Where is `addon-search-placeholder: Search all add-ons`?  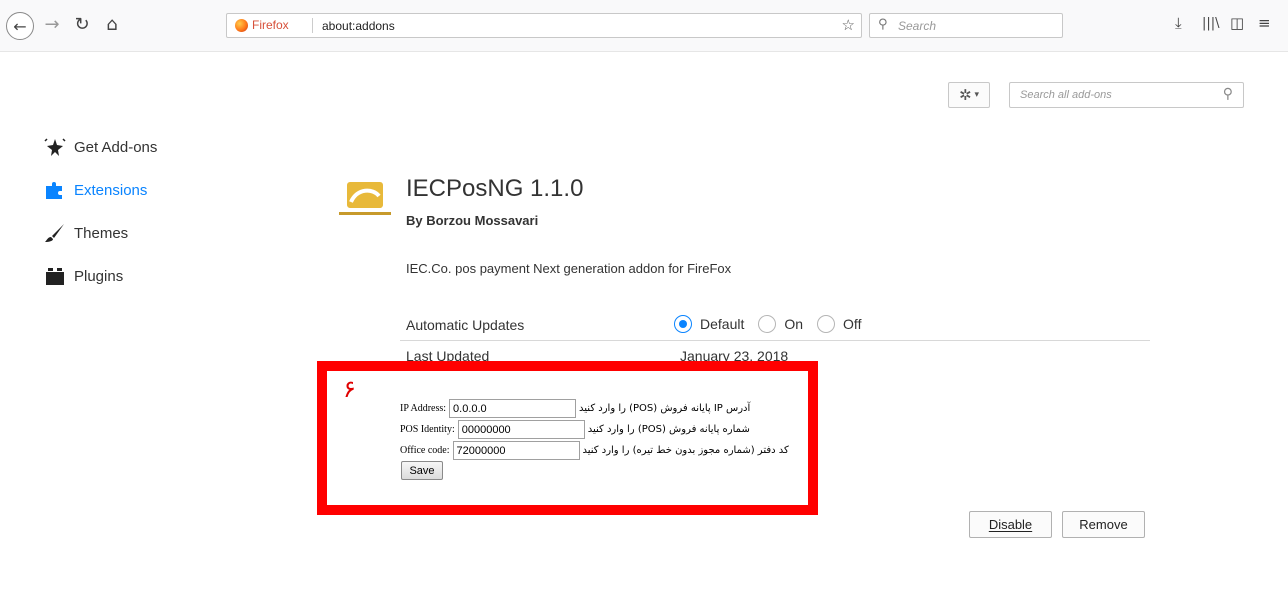 addon-search-placeholder: Search all add-ons is located at coordinates (1066, 95).